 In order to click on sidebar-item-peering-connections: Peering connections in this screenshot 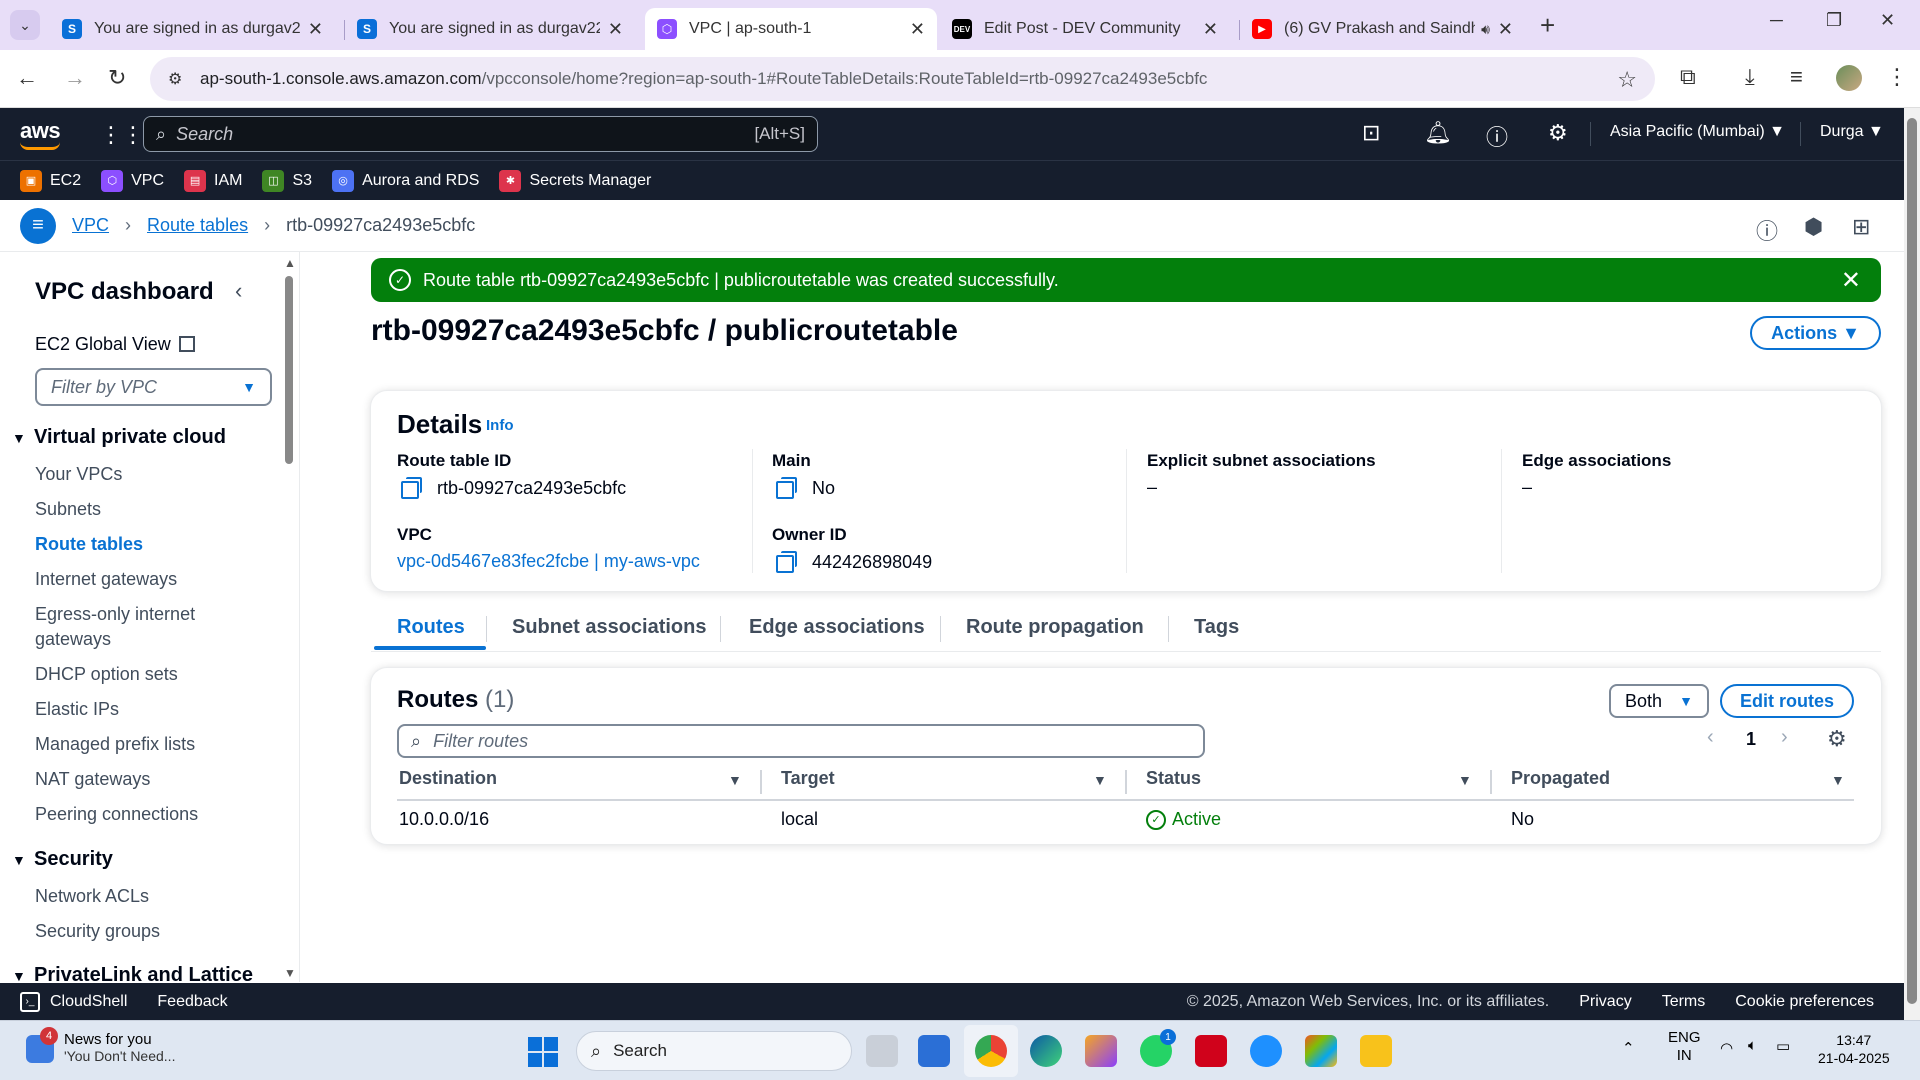, I will do `click(116, 814)`.